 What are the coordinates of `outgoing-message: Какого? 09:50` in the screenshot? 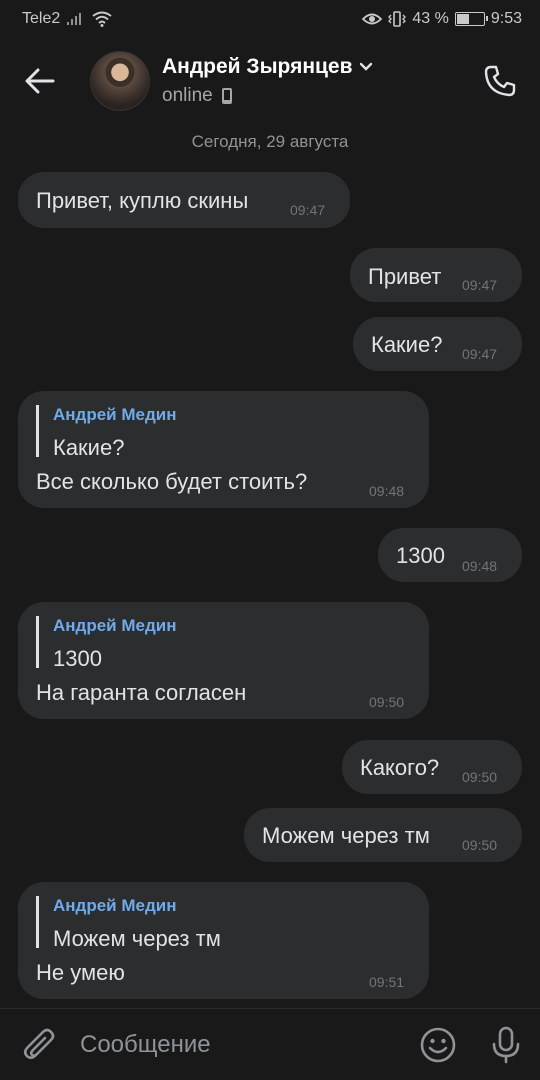 It's located at (432, 767).